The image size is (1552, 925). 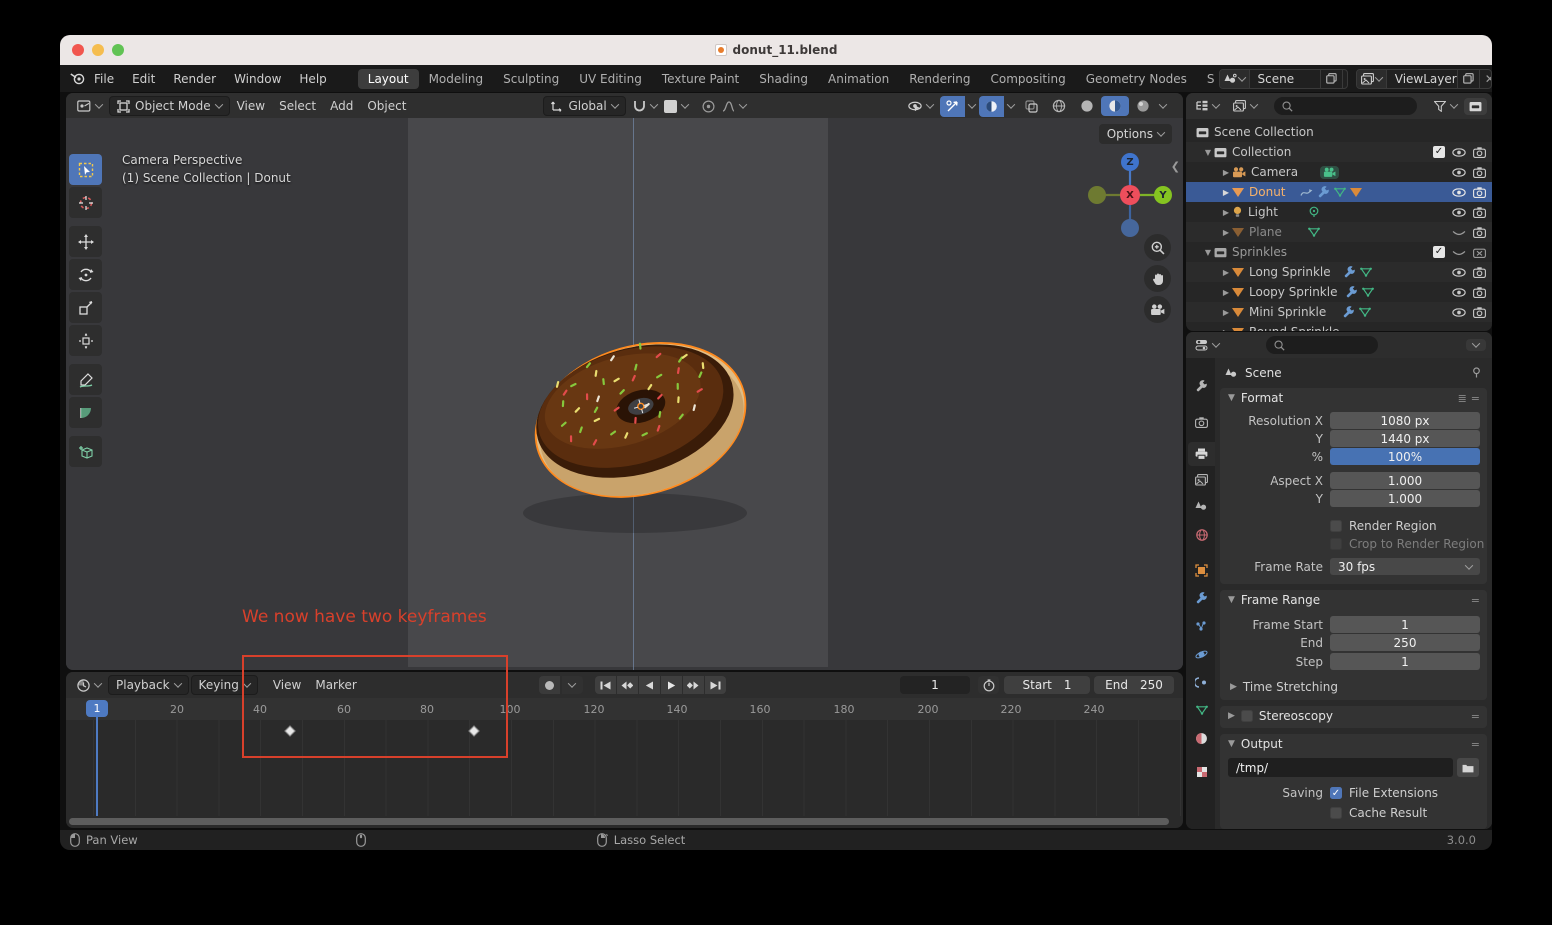 I want to click on stereoscopy-panel: ▶ Stereoscopy =, so click(x=1353, y=717).